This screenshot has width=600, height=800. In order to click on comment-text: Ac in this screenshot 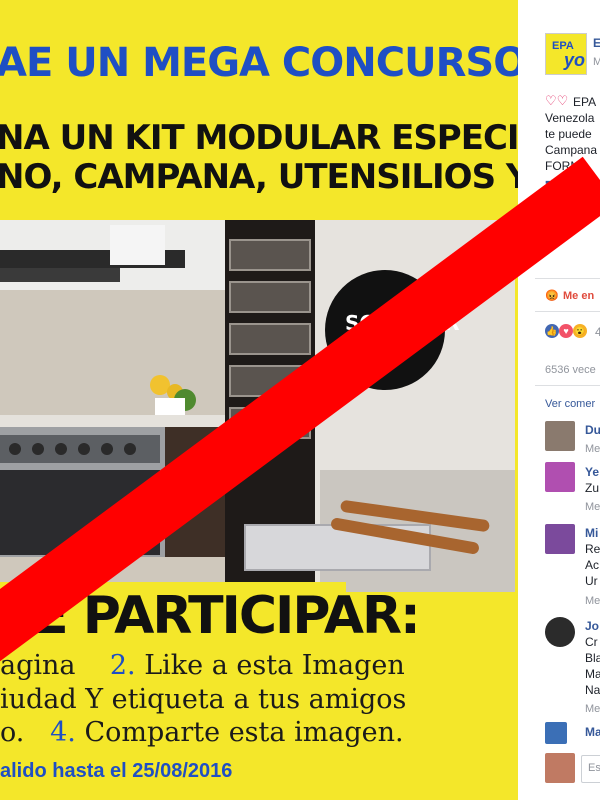, I will do `click(592, 565)`.